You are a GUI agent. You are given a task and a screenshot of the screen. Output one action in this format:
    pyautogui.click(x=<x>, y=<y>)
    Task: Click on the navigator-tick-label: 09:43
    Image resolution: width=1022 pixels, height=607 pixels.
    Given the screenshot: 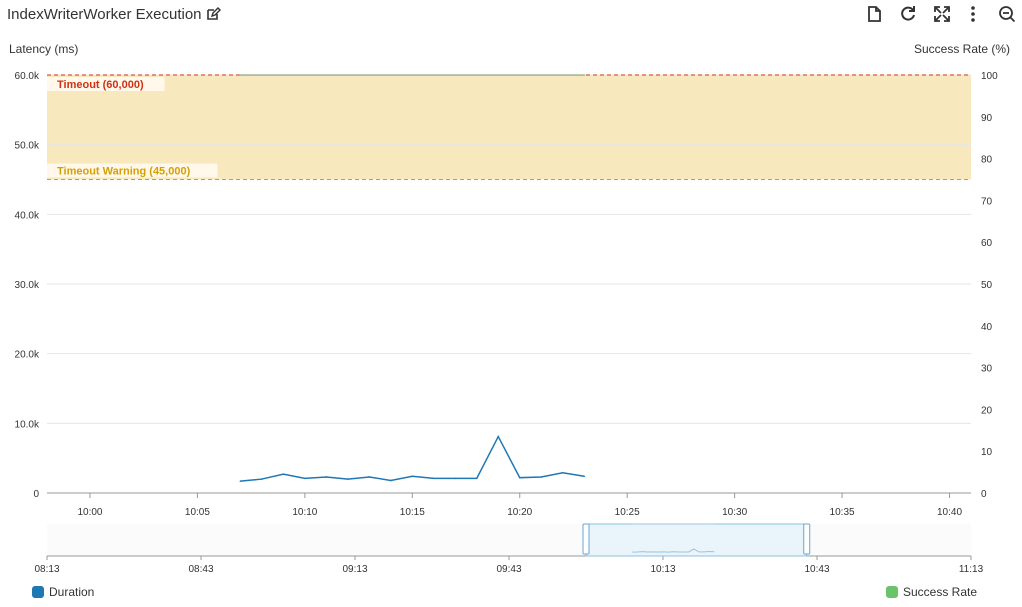 What is the action you would take?
    pyautogui.click(x=508, y=569)
    